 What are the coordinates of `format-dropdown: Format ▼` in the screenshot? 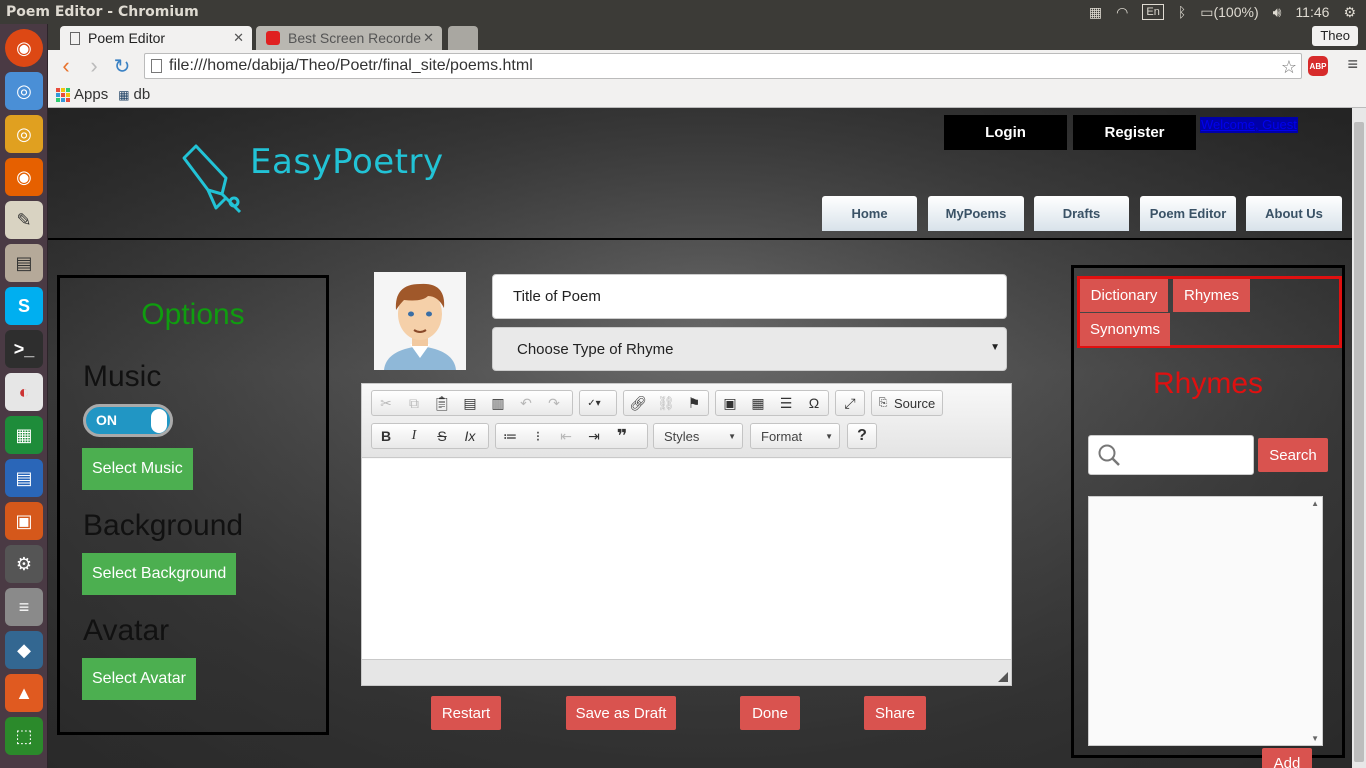 It's located at (795, 436).